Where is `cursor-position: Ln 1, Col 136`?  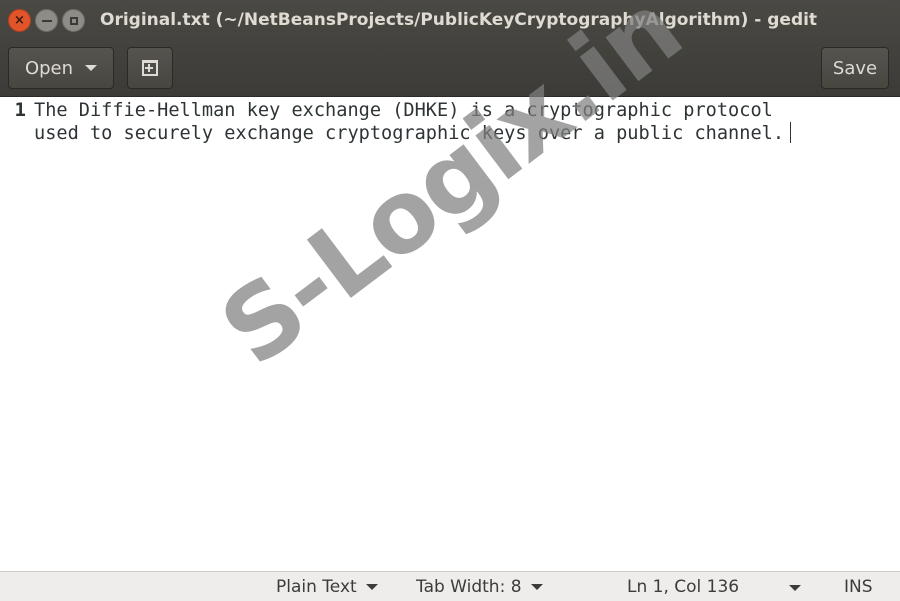
cursor-position: Ln 1, Col 136 is located at coordinates (683, 587).